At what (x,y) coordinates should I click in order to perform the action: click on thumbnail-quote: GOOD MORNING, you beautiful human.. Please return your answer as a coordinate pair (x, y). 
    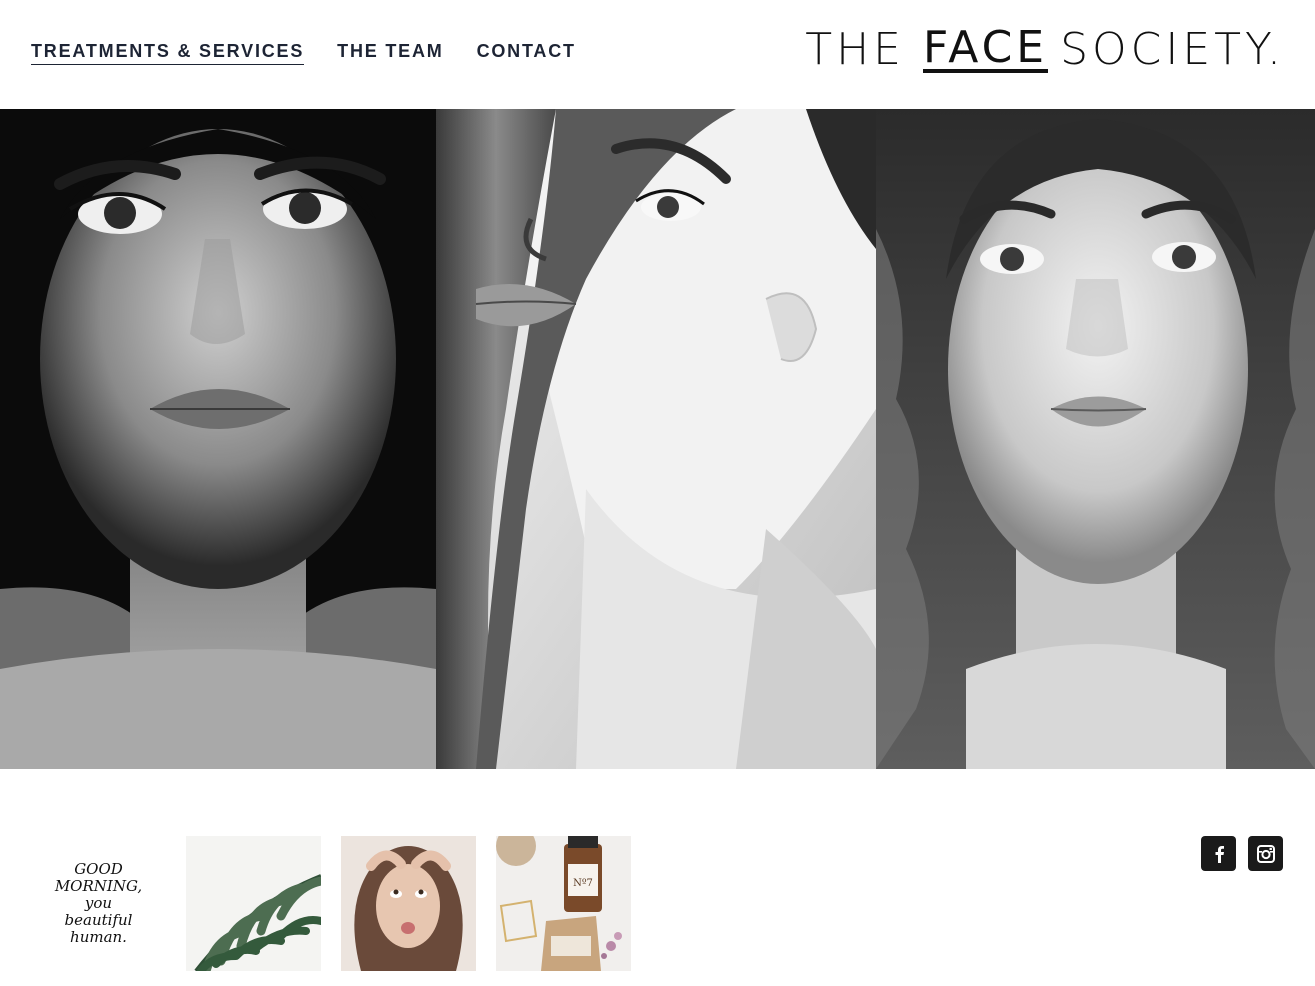
    Looking at the image, I should click on (98, 903).